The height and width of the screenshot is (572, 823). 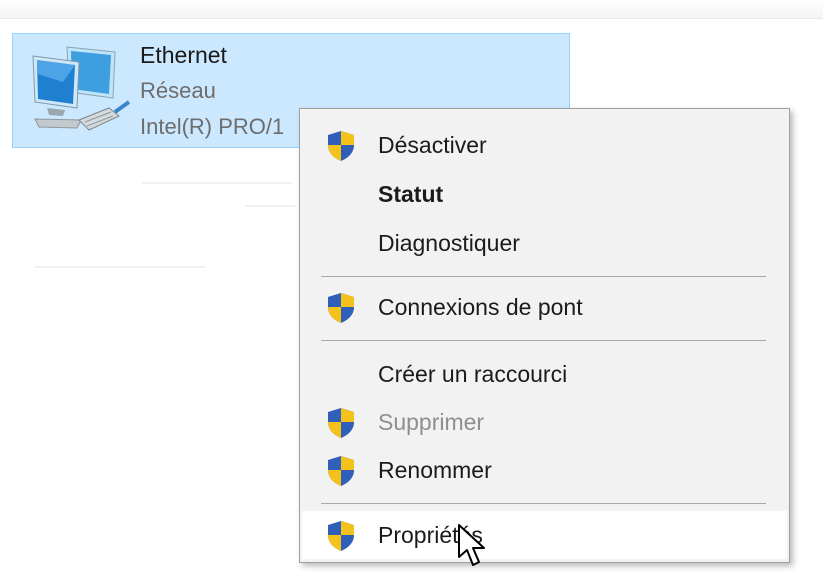 What do you see at coordinates (544, 145) in the screenshot?
I see `menu-item-desactiver: Désactiver` at bounding box center [544, 145].